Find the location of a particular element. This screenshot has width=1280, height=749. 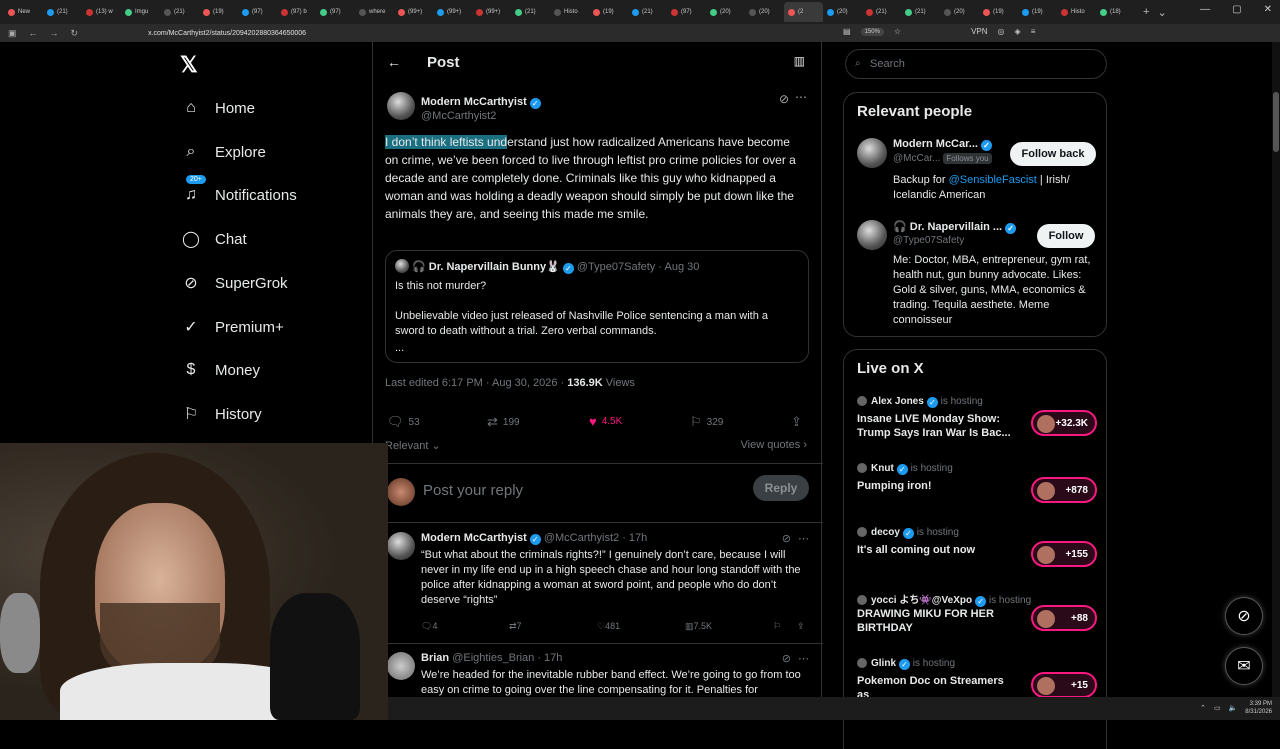

live-listeners-pill: +88 is located at coordinates (1064, 618).